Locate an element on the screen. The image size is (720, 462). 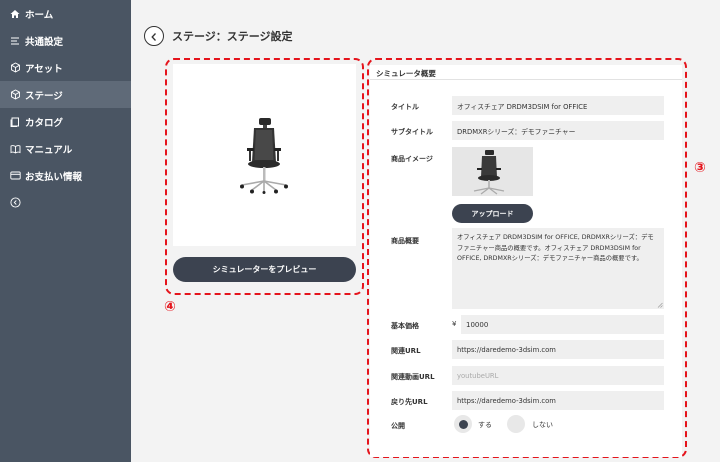
publish-no-label: しない is located at coordinates (542, 425).